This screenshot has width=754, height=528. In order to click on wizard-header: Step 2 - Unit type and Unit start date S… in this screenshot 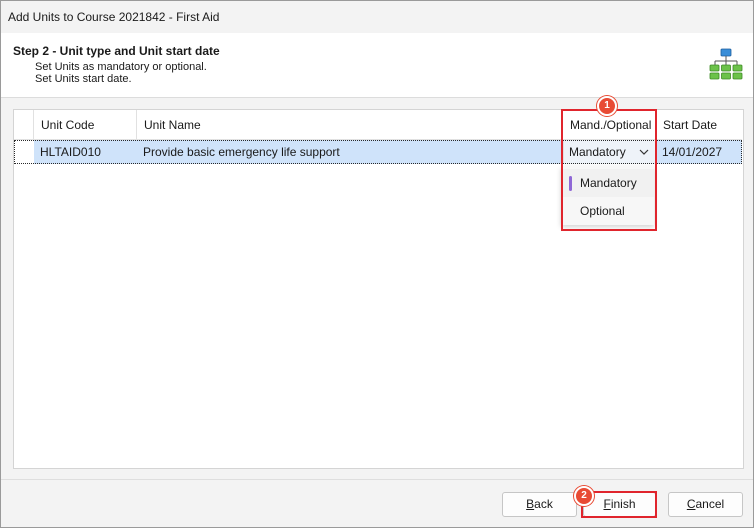, I will do `click(377, 65)`.